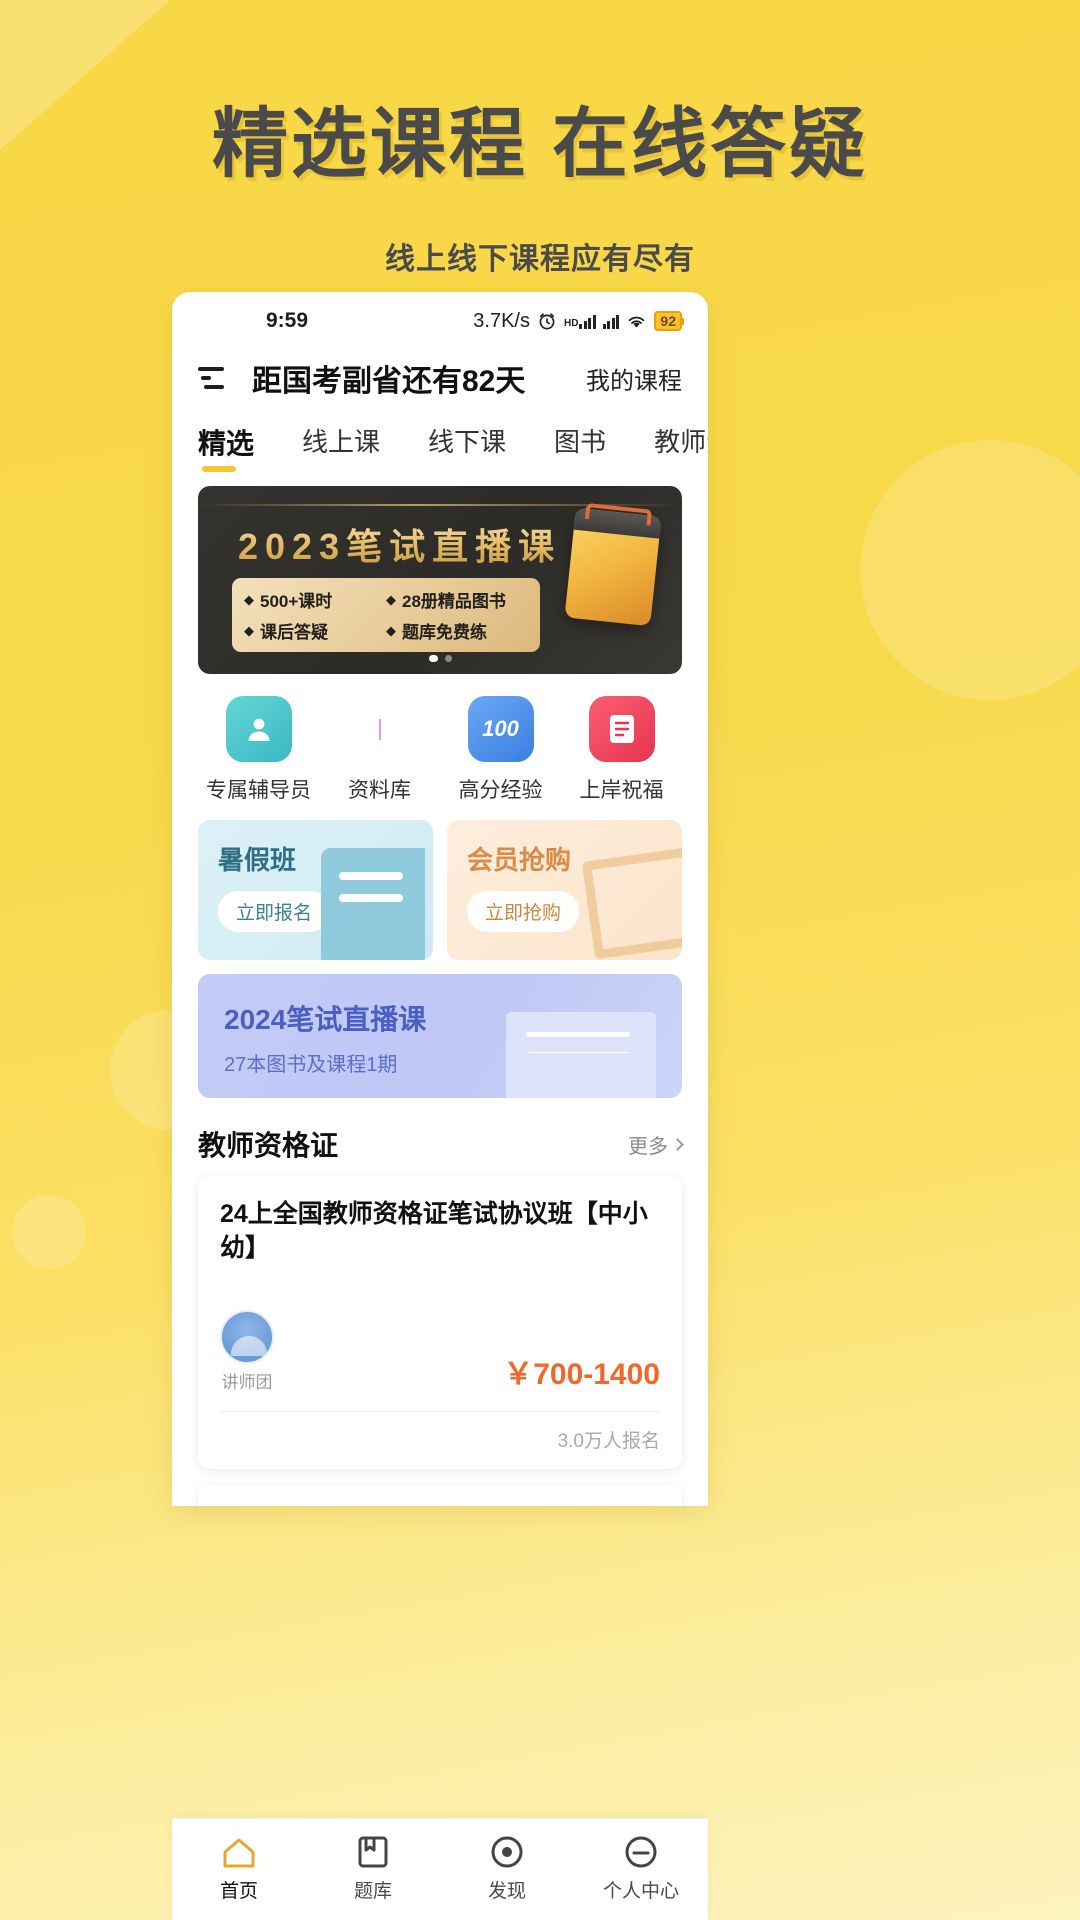  Describe the element at coordinates (641, 1853) in the screenshot. I see `profile-icon` at that location.